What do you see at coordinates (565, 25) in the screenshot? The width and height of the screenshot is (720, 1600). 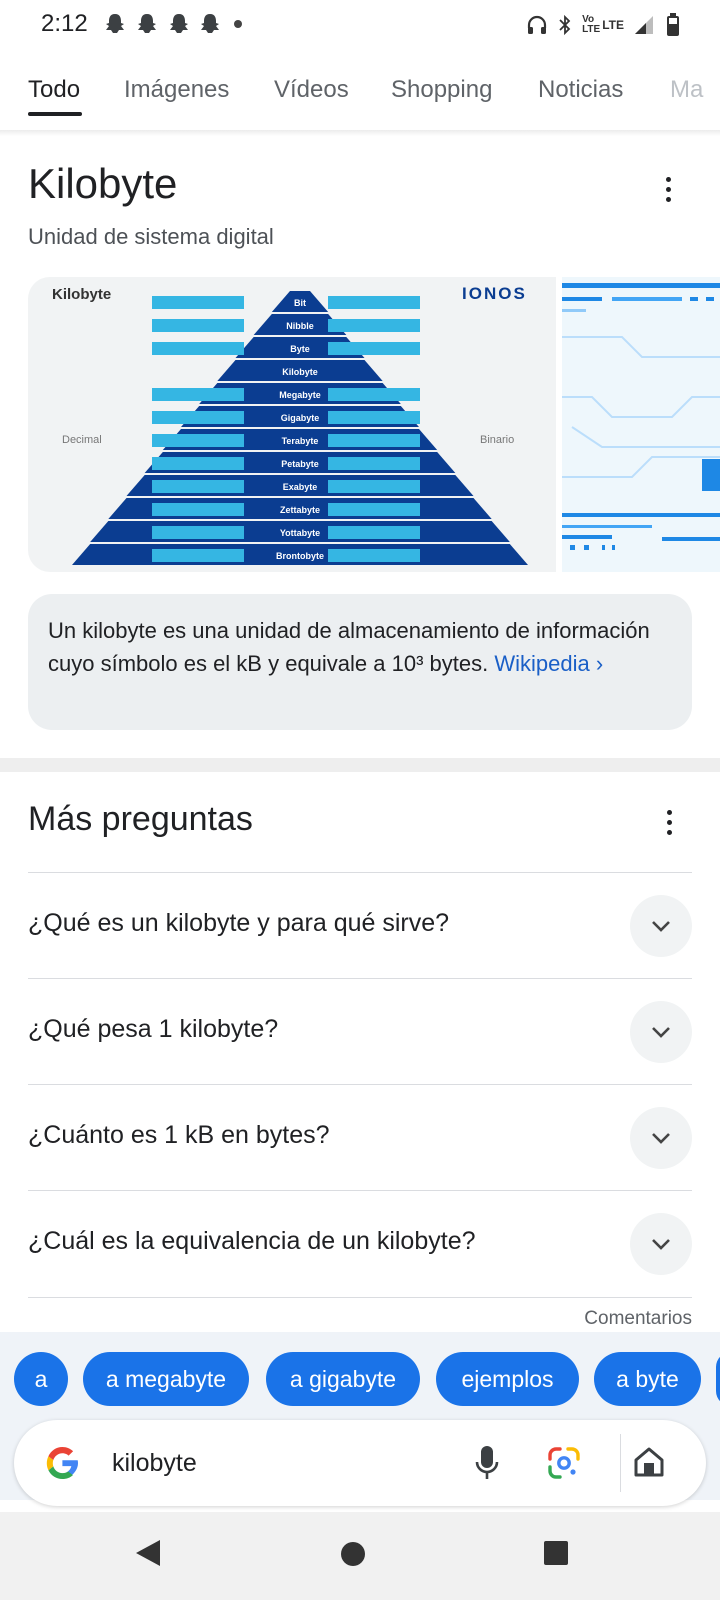 I see `bluetooth-icon` at bounding box center [565, 25].